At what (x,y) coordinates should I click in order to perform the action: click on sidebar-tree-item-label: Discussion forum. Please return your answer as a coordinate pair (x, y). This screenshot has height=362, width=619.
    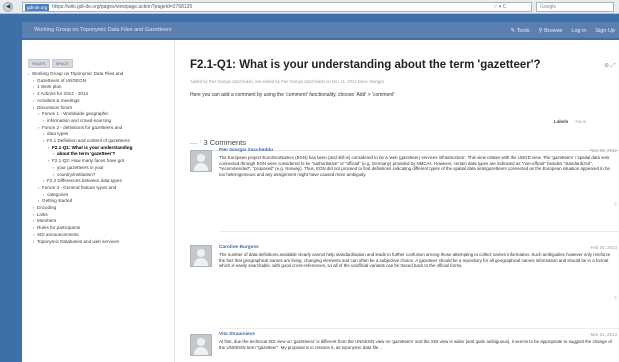
    Looking at the image, I should click on (55, 107).